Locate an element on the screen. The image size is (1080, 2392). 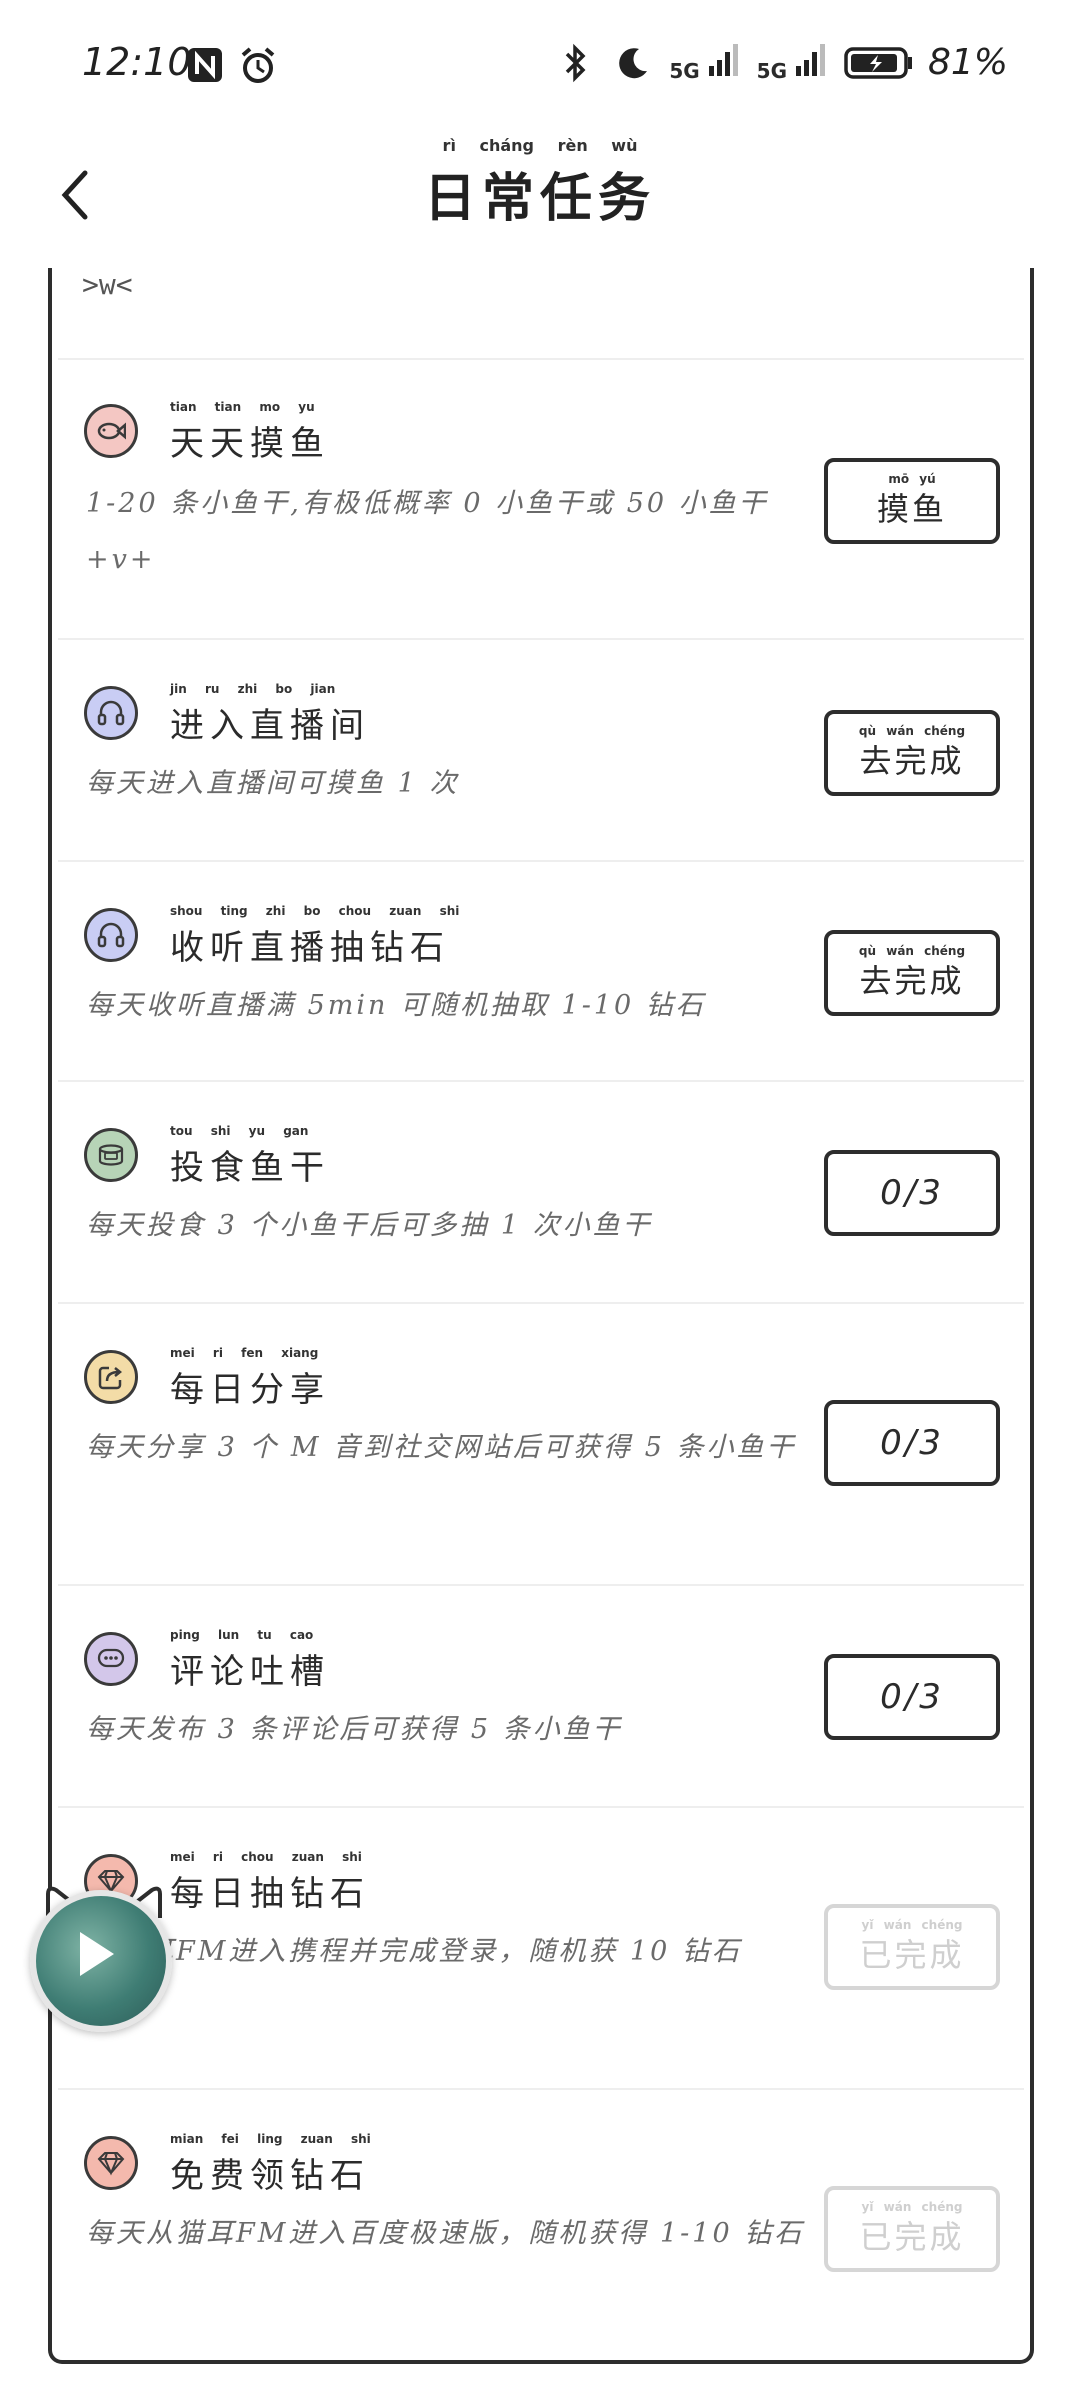
task-title-pinyin: mian fei ling zuan shi is located at coordinates (270, 2139).